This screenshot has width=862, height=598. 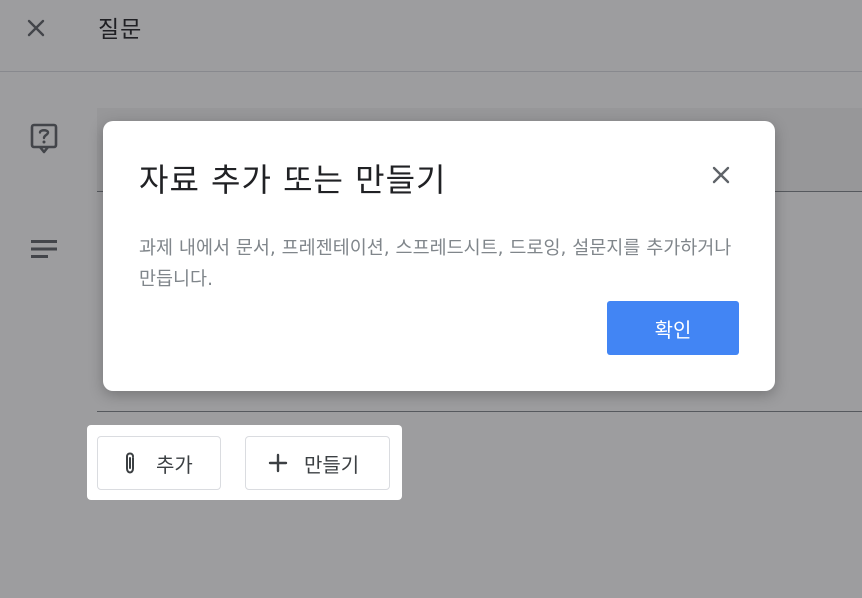 I want to click on add-attachment-label: 추가, so click(x=174, y=464).